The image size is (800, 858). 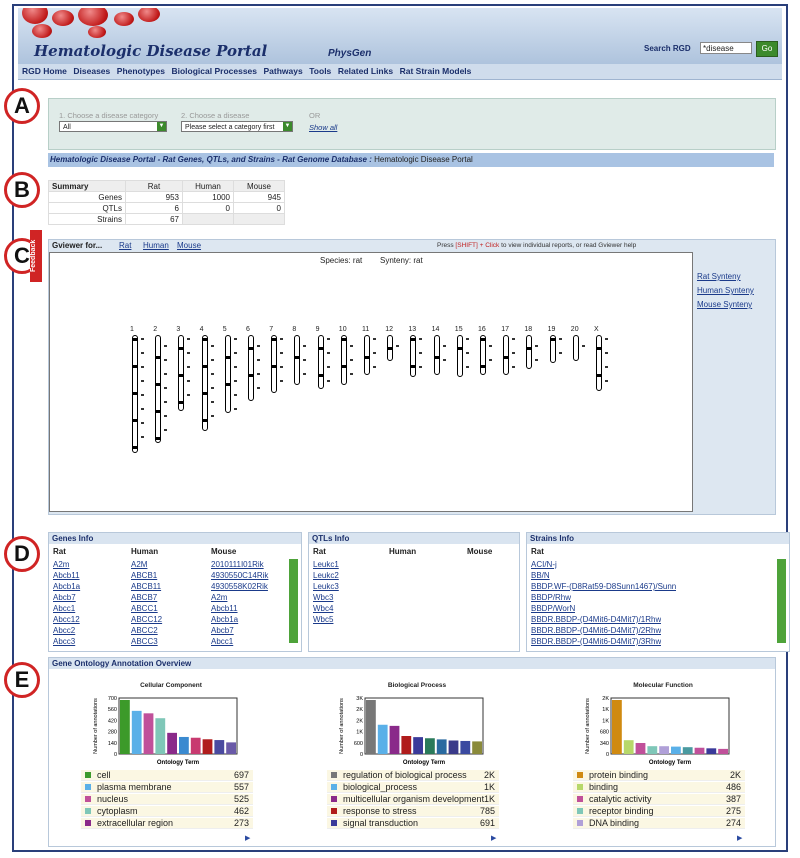 I want to click on legend-row: protein binding 2K, so click(x=659, y=775).